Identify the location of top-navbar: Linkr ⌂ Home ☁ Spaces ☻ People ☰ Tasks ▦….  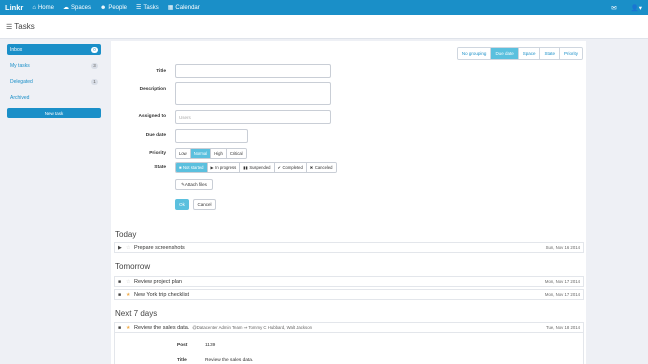
(324, 7).